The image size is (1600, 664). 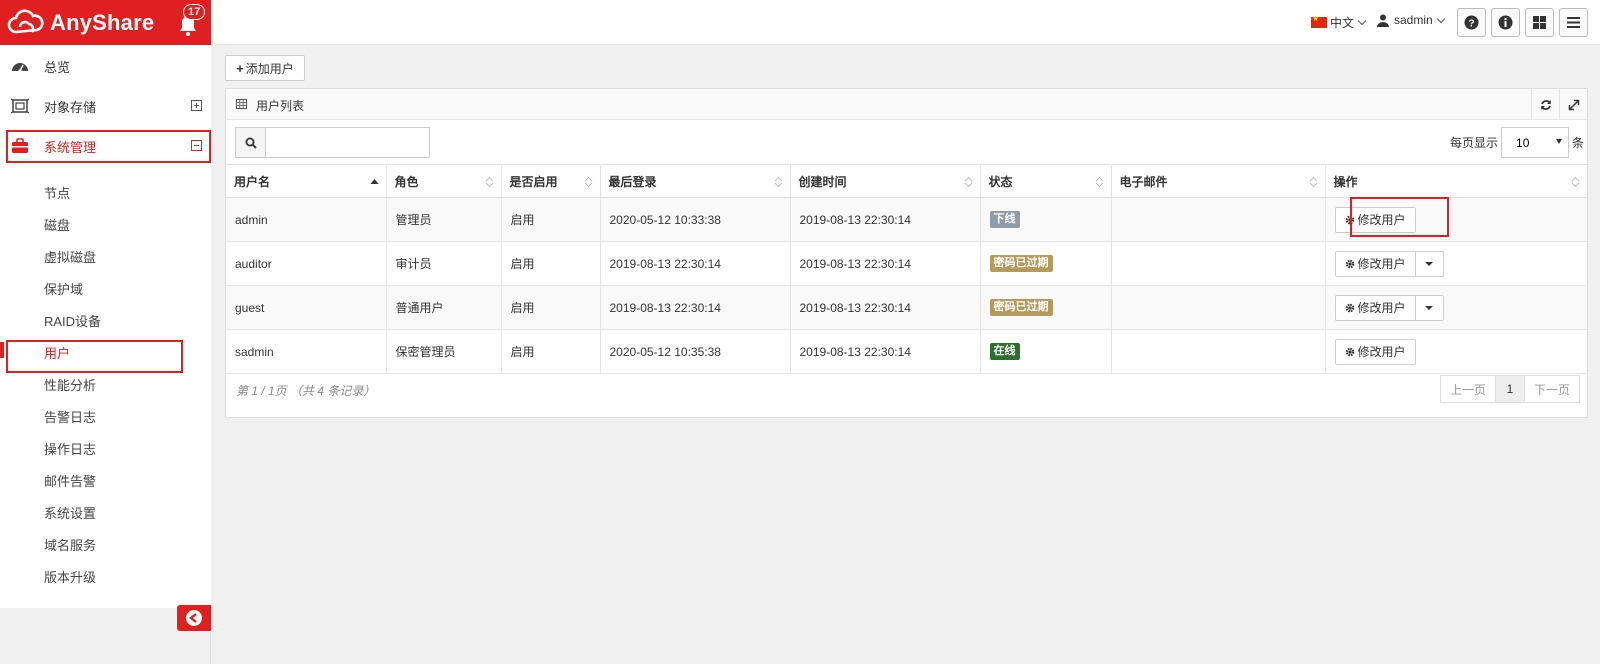 I want to click on column-header-role: 角色, so click(x=444, y=181).